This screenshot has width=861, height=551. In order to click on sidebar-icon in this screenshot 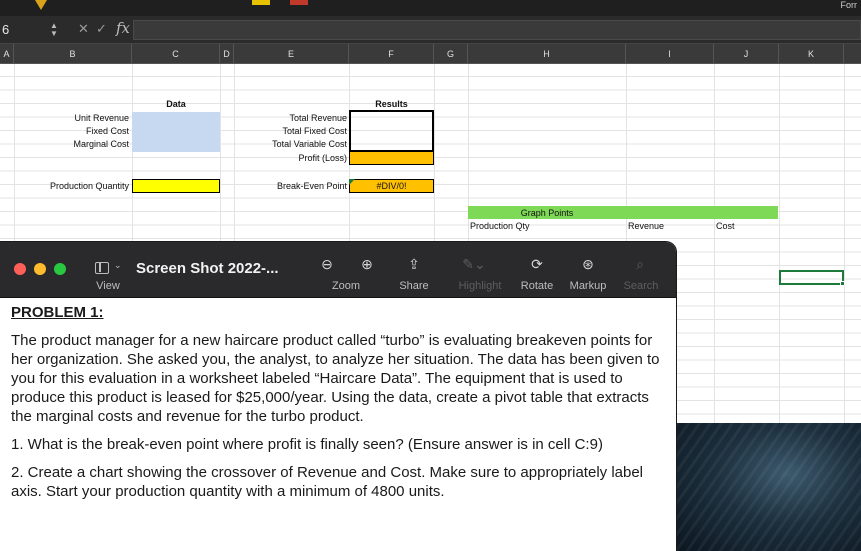, I will do `click(102, 268)`.